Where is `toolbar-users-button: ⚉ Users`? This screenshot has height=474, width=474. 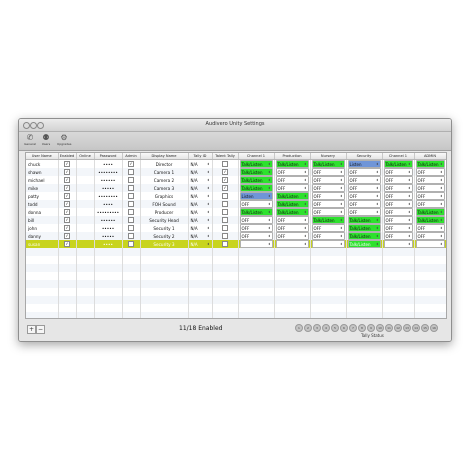 toolbar-users-button: ⚉ Users is located at coordinates (46, 141).